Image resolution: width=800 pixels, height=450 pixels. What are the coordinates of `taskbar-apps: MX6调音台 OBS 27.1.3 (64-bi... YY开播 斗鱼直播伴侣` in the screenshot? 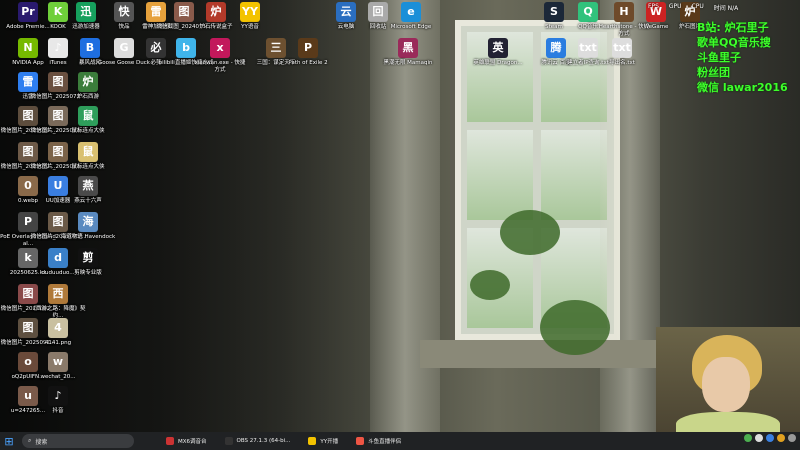 It's located at (280, 441).